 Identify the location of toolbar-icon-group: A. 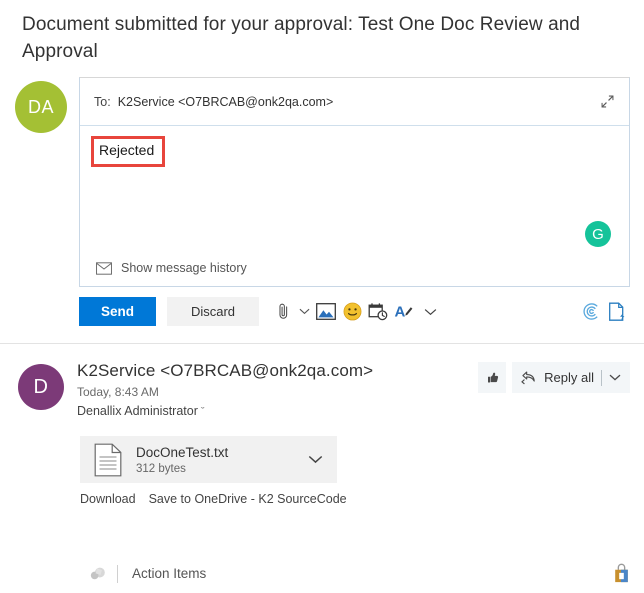
(356, 312).